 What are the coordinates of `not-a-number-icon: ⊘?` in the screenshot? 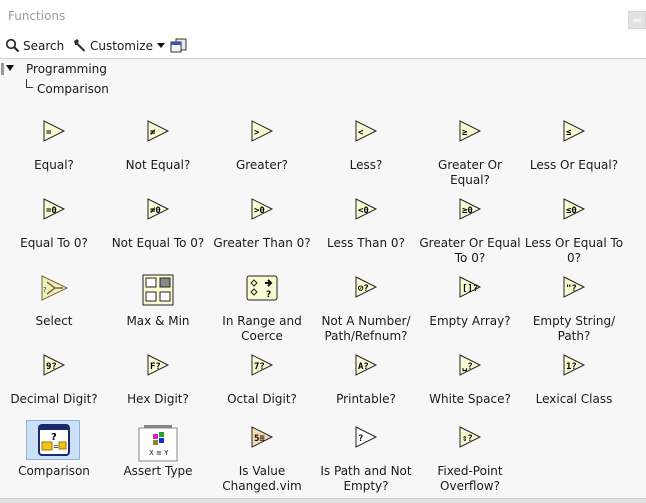 It's located at (366, 289).